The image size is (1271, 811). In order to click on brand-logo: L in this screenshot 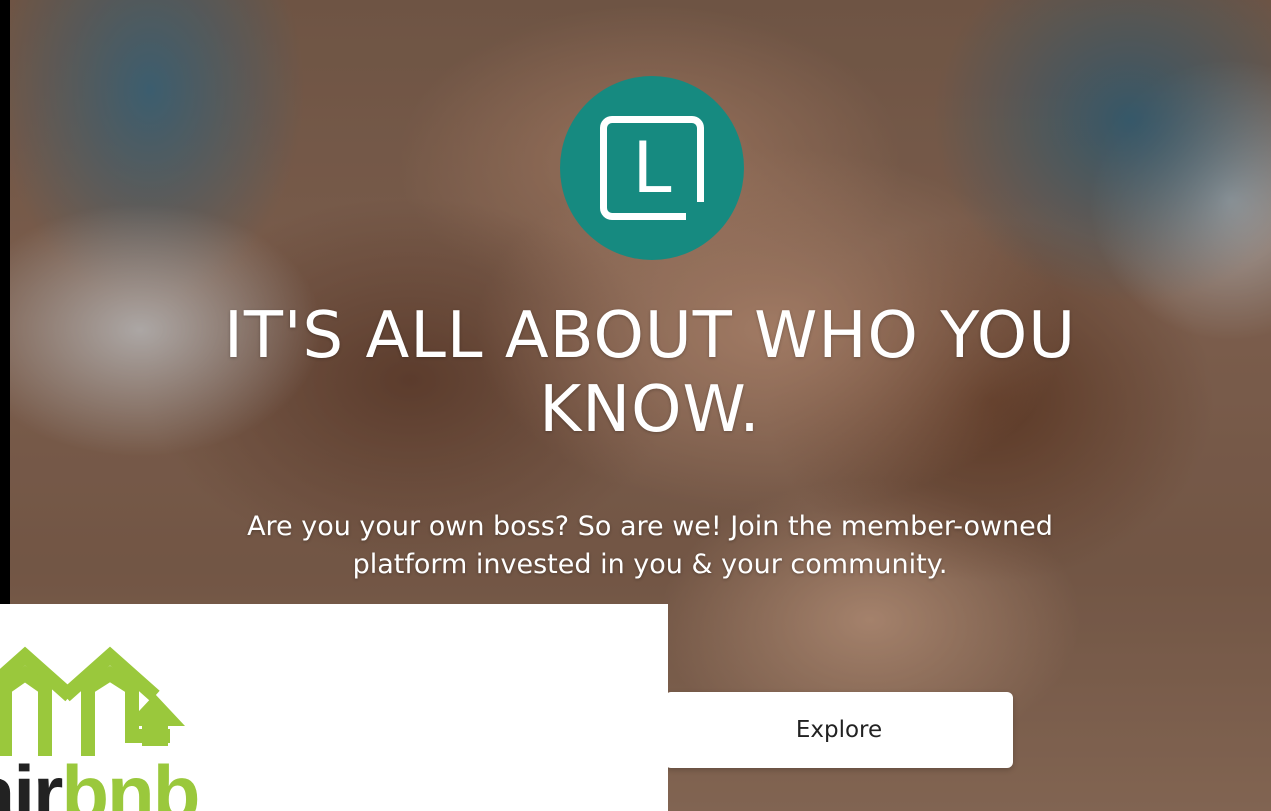, I will do `click(652, 168)`.